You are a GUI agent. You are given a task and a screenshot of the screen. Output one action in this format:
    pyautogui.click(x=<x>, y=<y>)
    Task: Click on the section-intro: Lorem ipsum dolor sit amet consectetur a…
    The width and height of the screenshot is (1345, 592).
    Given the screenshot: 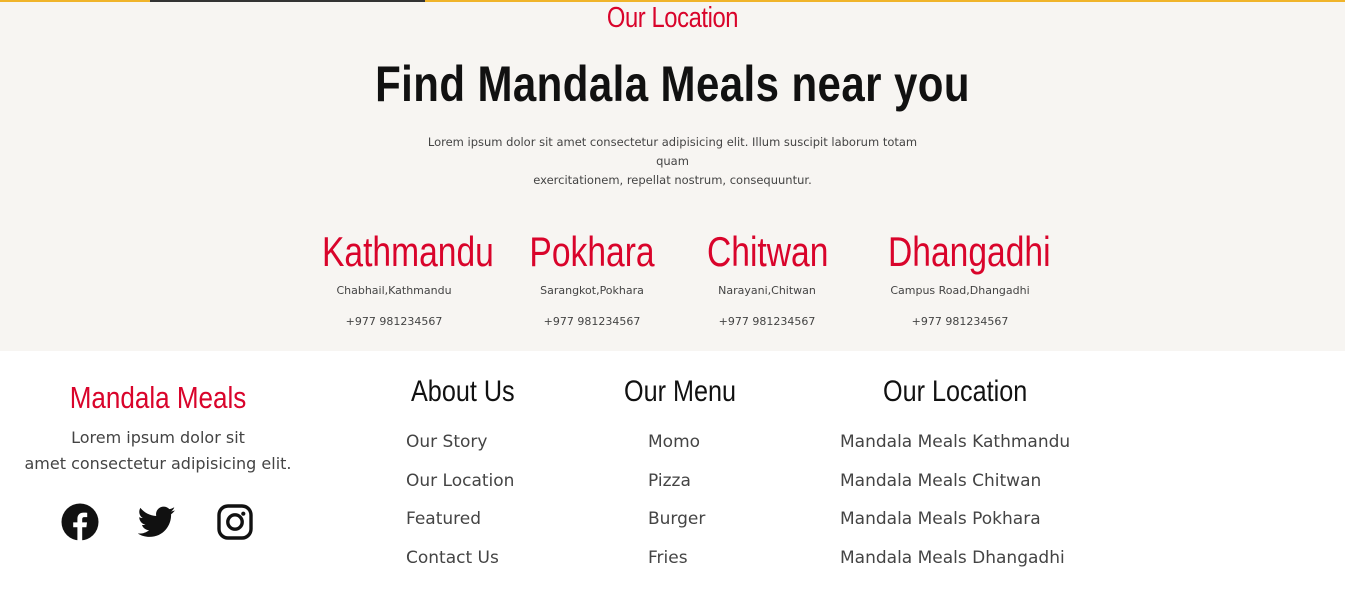 What is the action you would take?
    pyautogui.click(x=672, y=161)
    